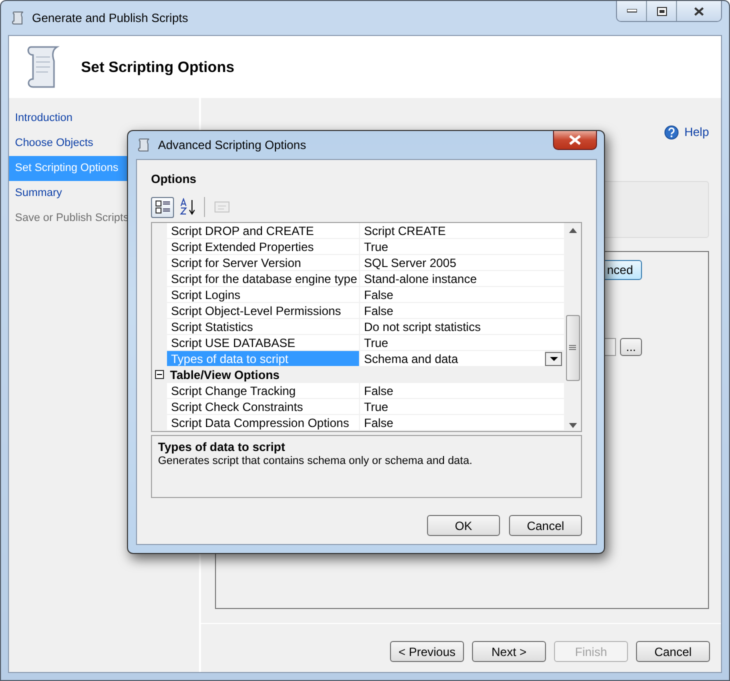  I want to click on property-name: Script Check Constraints, so click(263, 406).